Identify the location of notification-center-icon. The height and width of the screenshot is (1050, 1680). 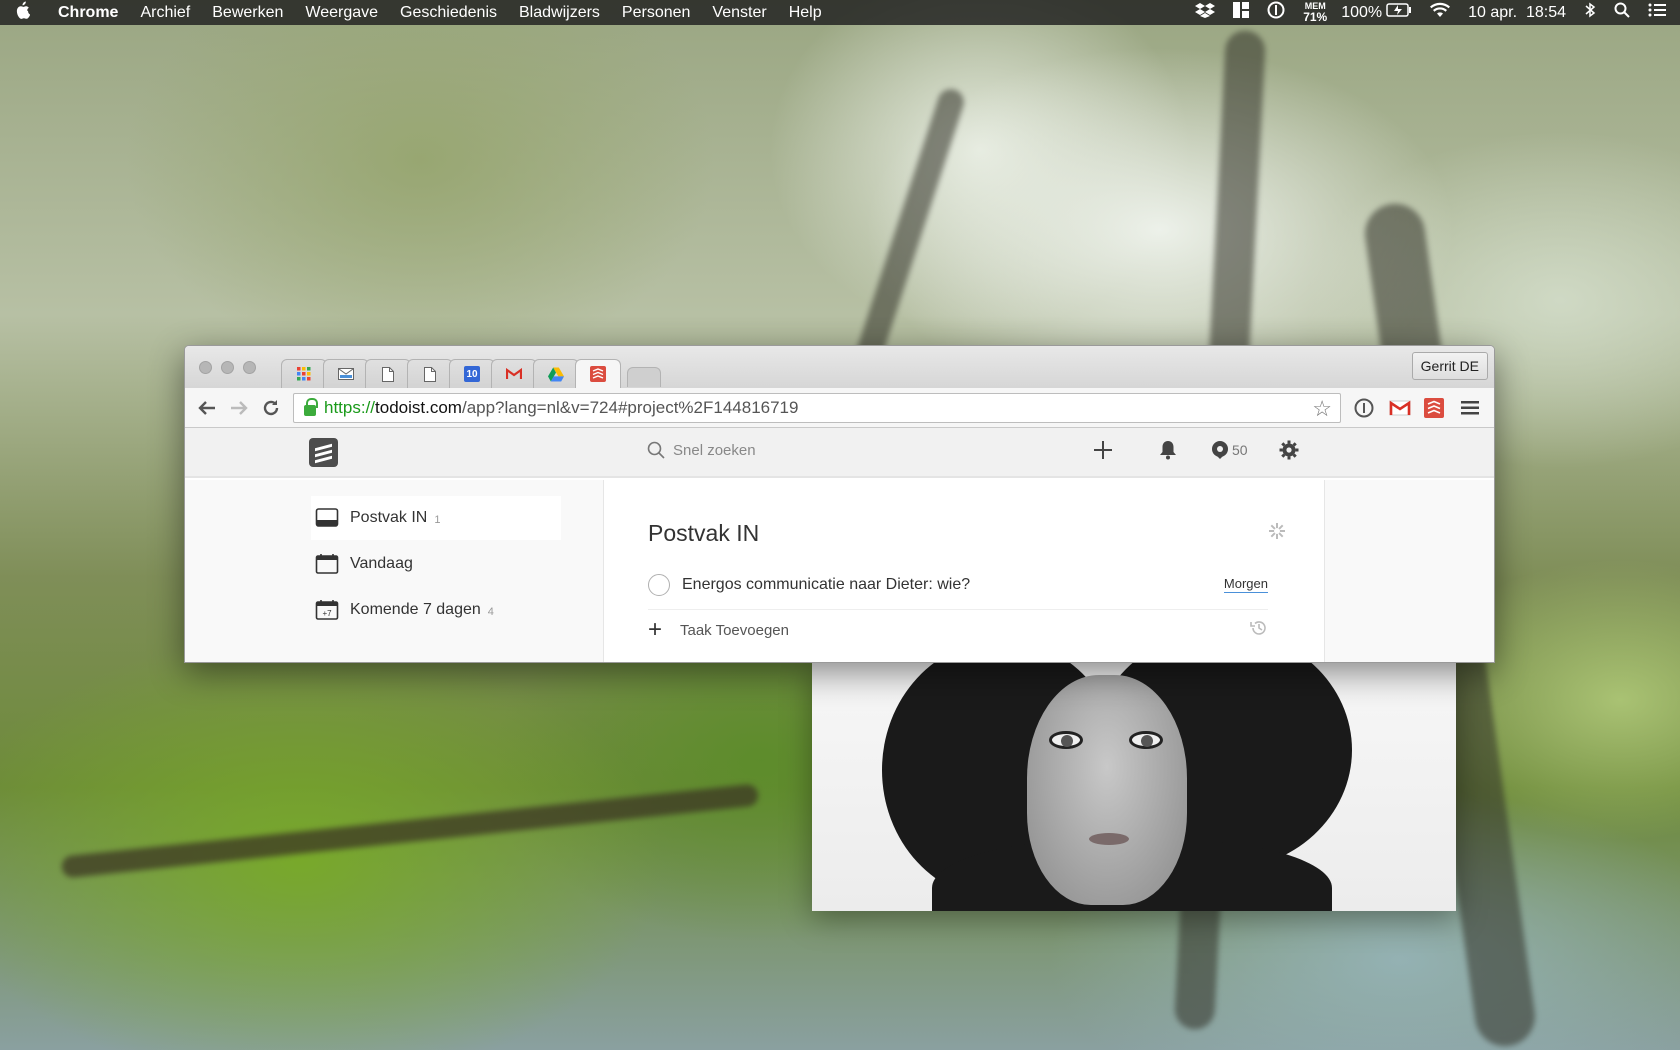
(1657, 12).